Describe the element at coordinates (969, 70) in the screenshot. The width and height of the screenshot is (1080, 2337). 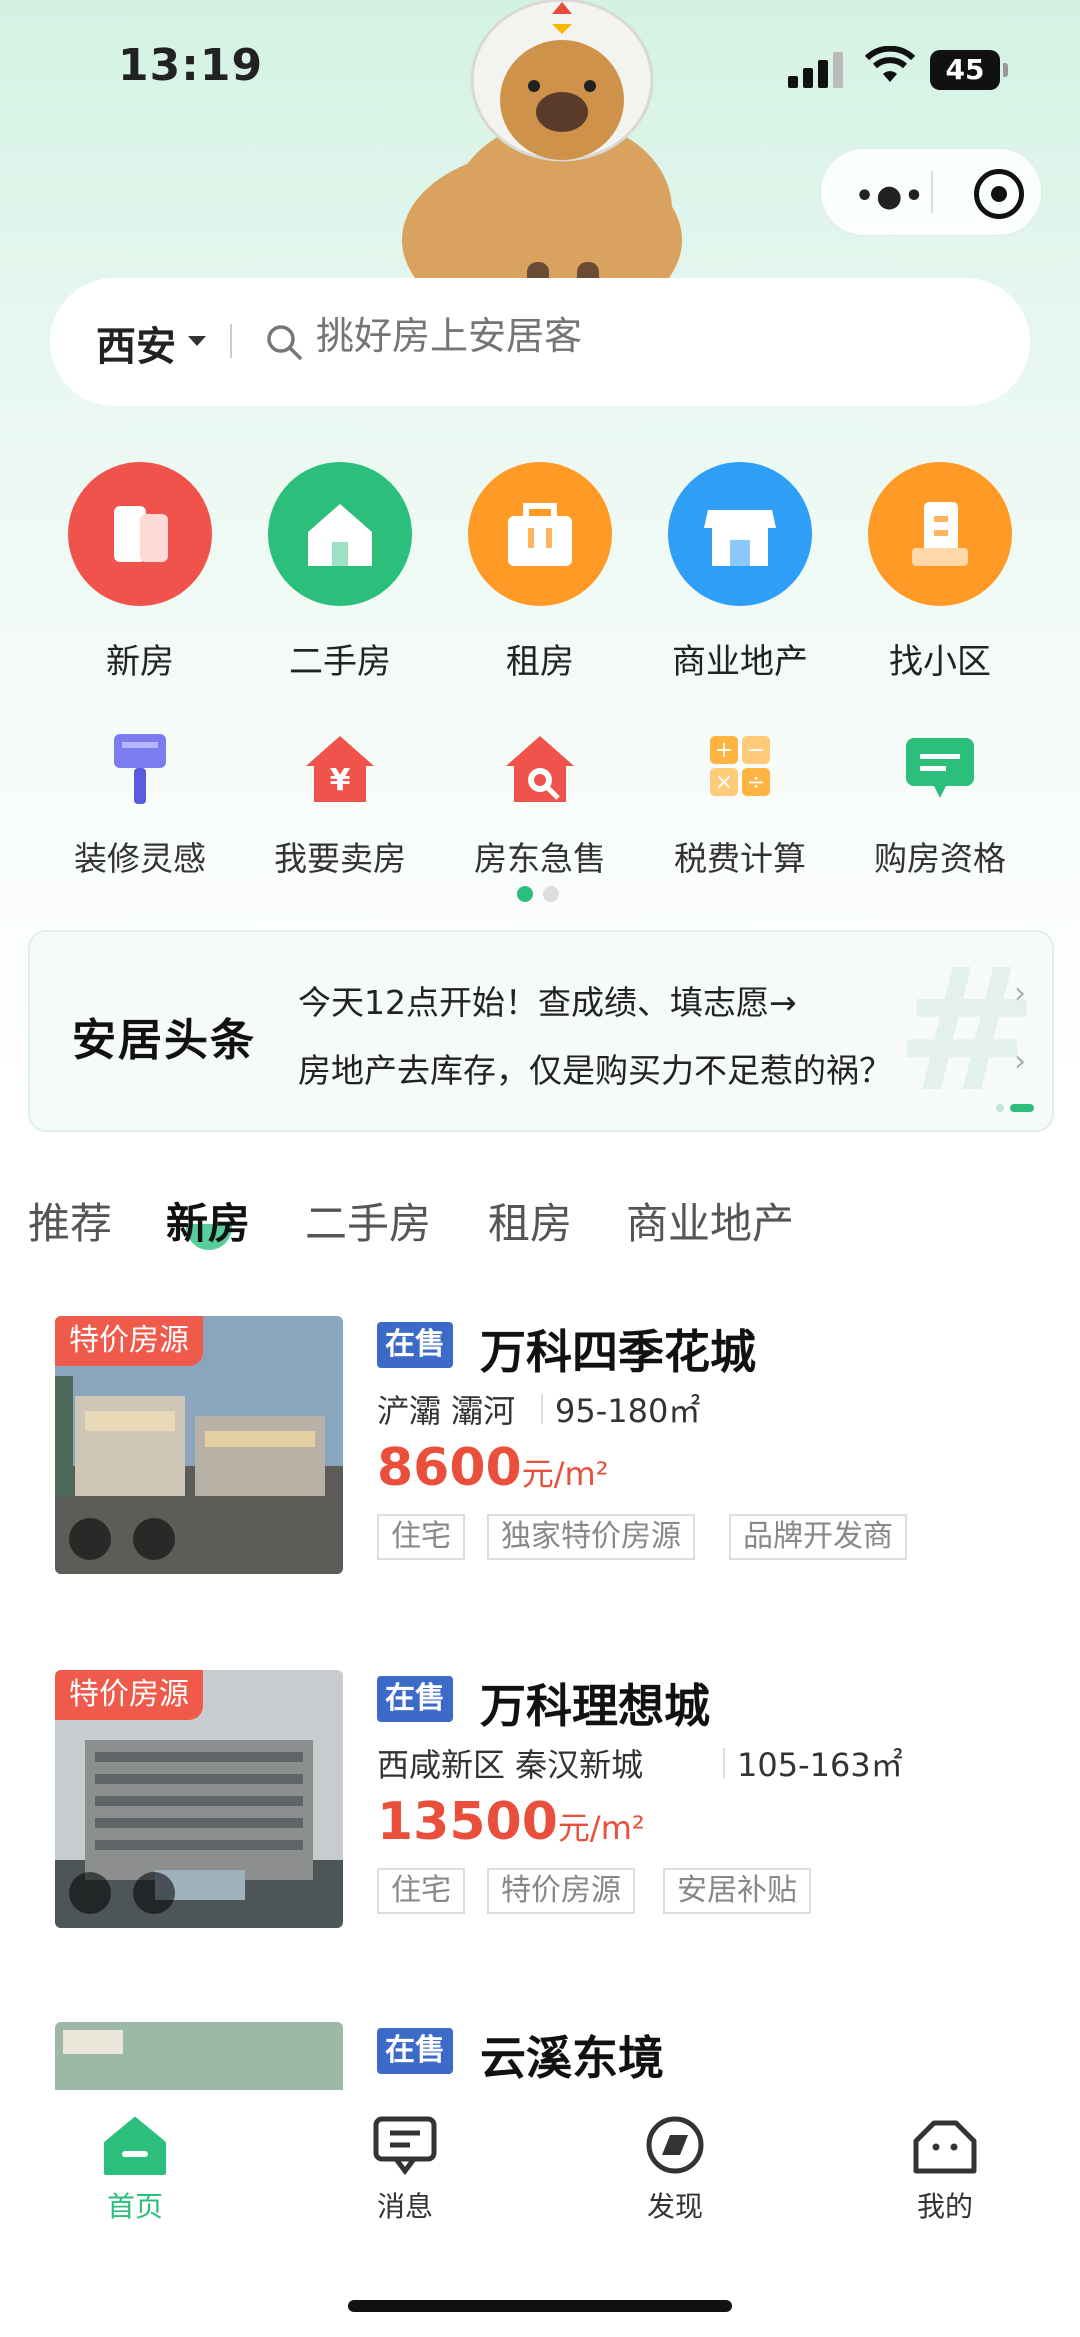
I see `battery-icon: 45` at that location.